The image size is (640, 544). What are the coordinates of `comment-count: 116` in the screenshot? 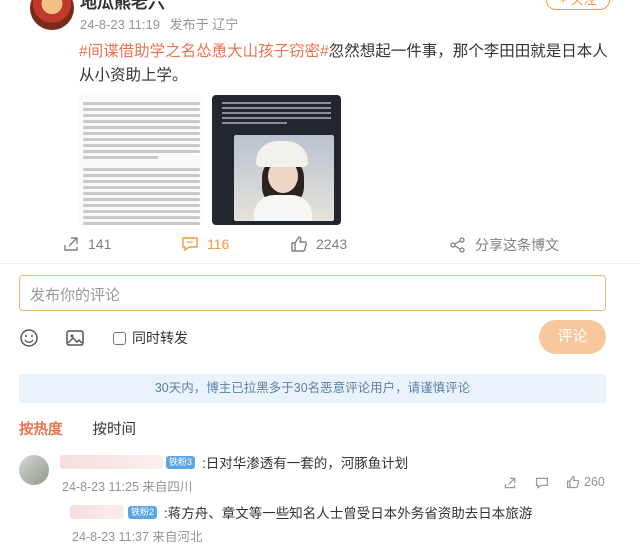 It's located at (218, 244).